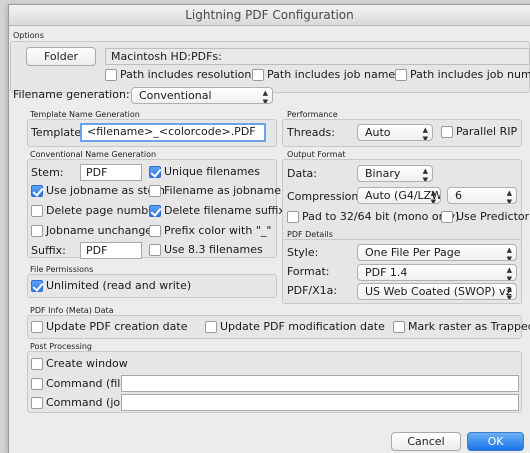 This screenshot has width=530, height=453. I want to click on prefix-color-checkbox, so click(155, 231).